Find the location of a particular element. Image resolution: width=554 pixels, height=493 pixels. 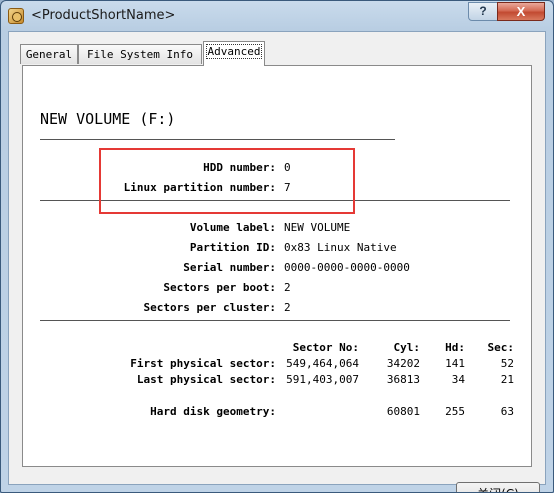

first-physical-sector-label: First physical sector: is located at coordinates (203, 363).